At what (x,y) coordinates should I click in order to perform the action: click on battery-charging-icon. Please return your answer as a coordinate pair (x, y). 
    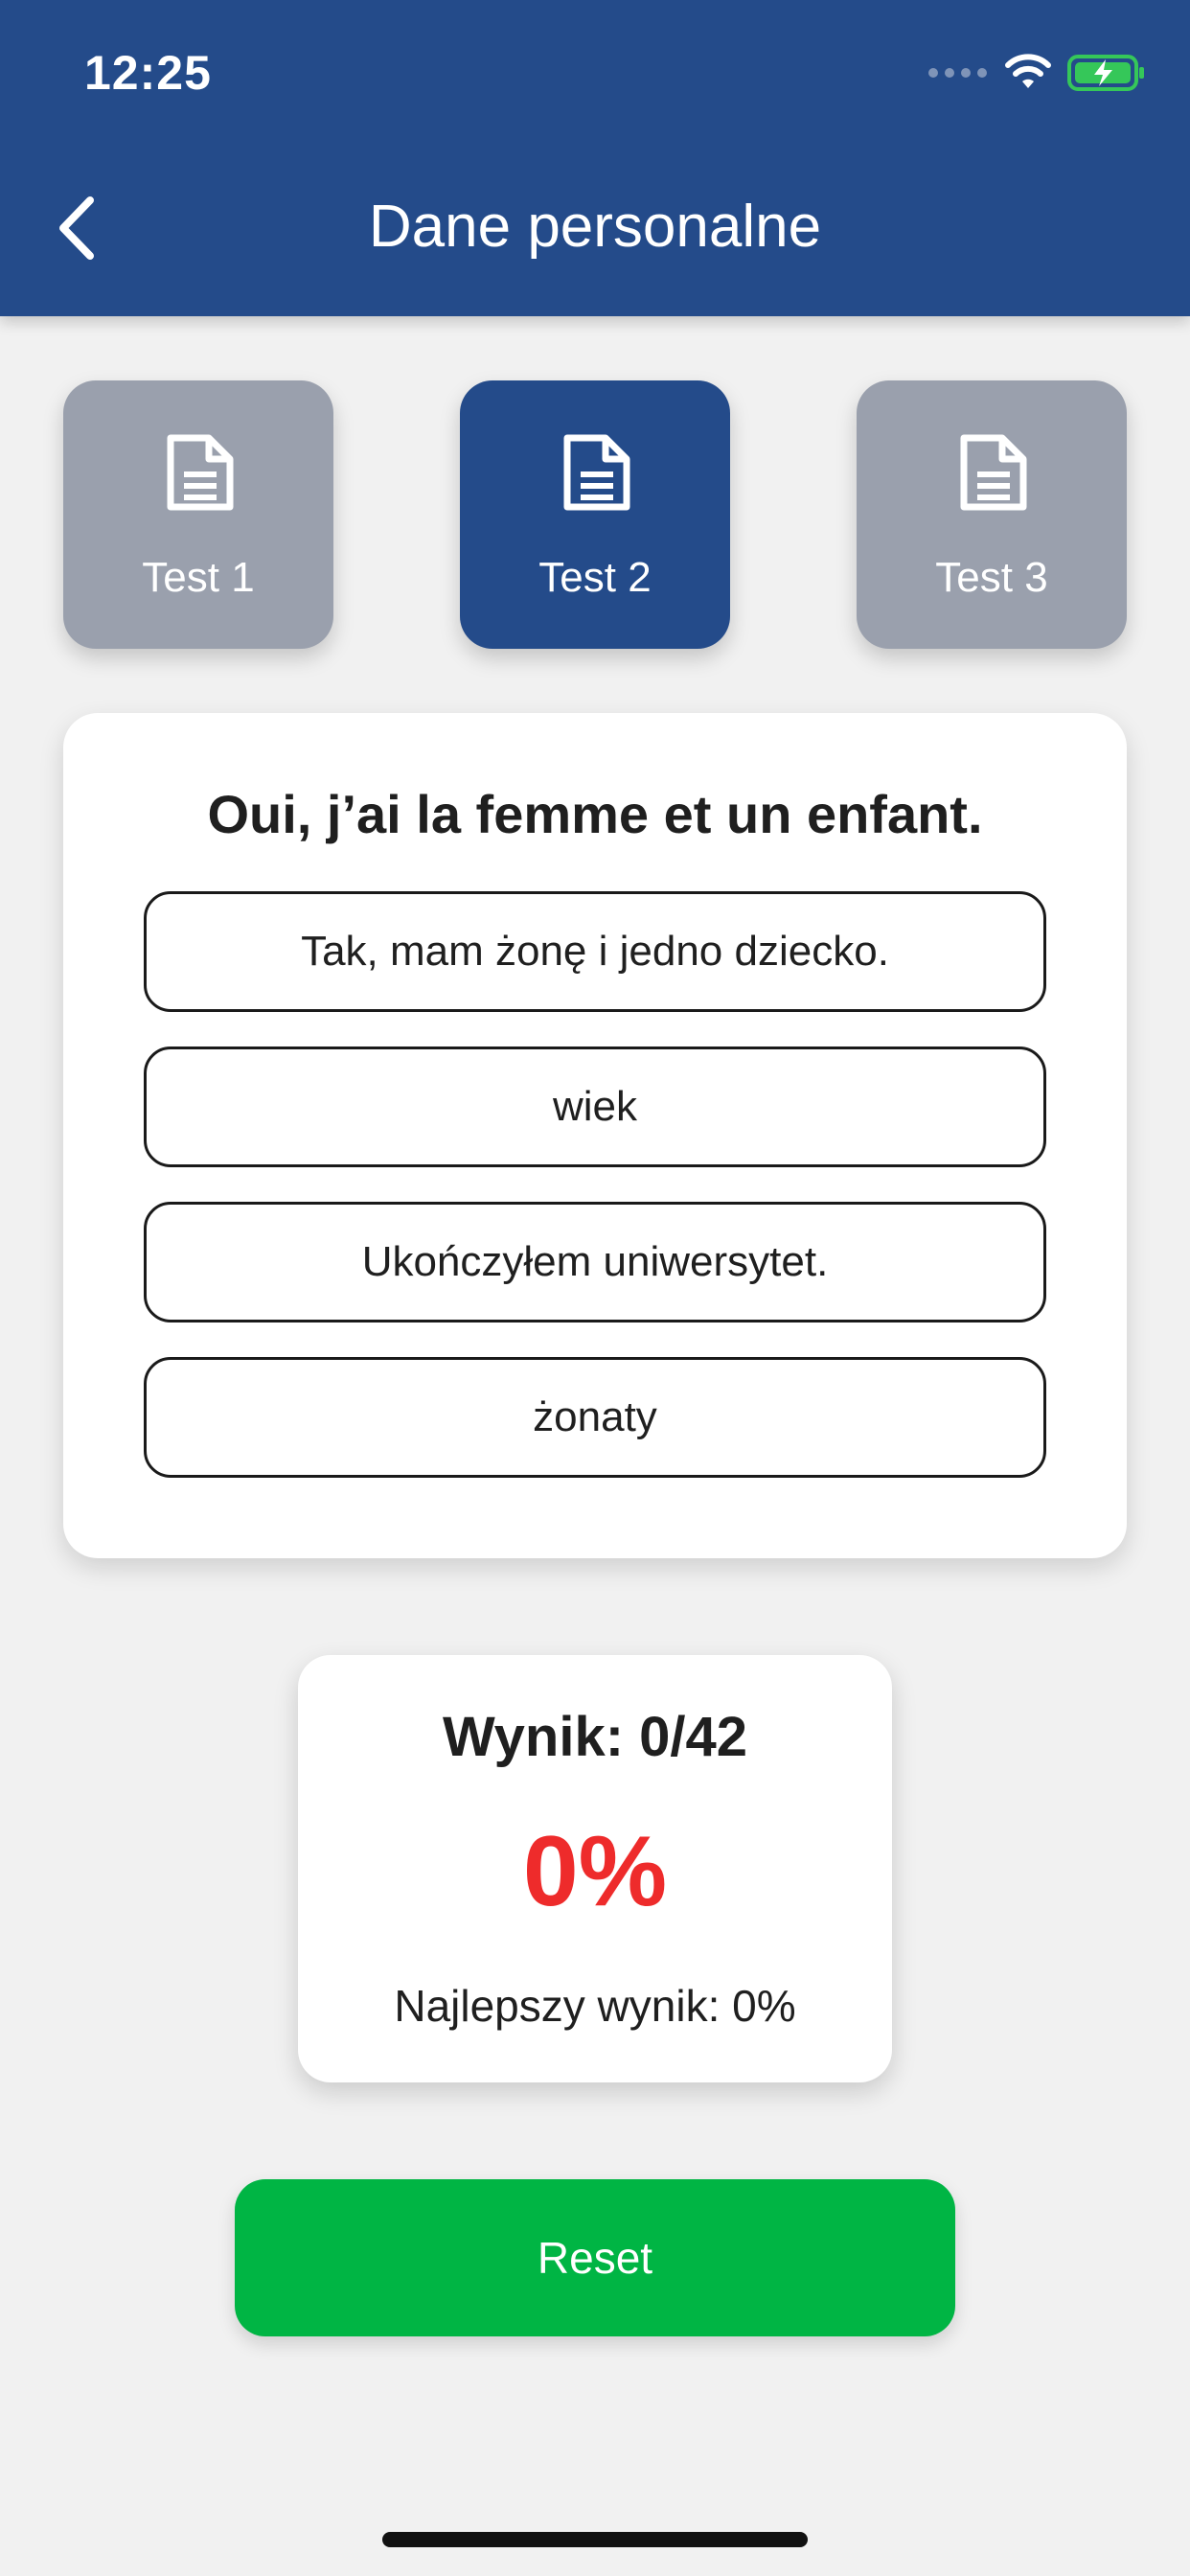
    Looking at the image, I should click on (1105, 73).